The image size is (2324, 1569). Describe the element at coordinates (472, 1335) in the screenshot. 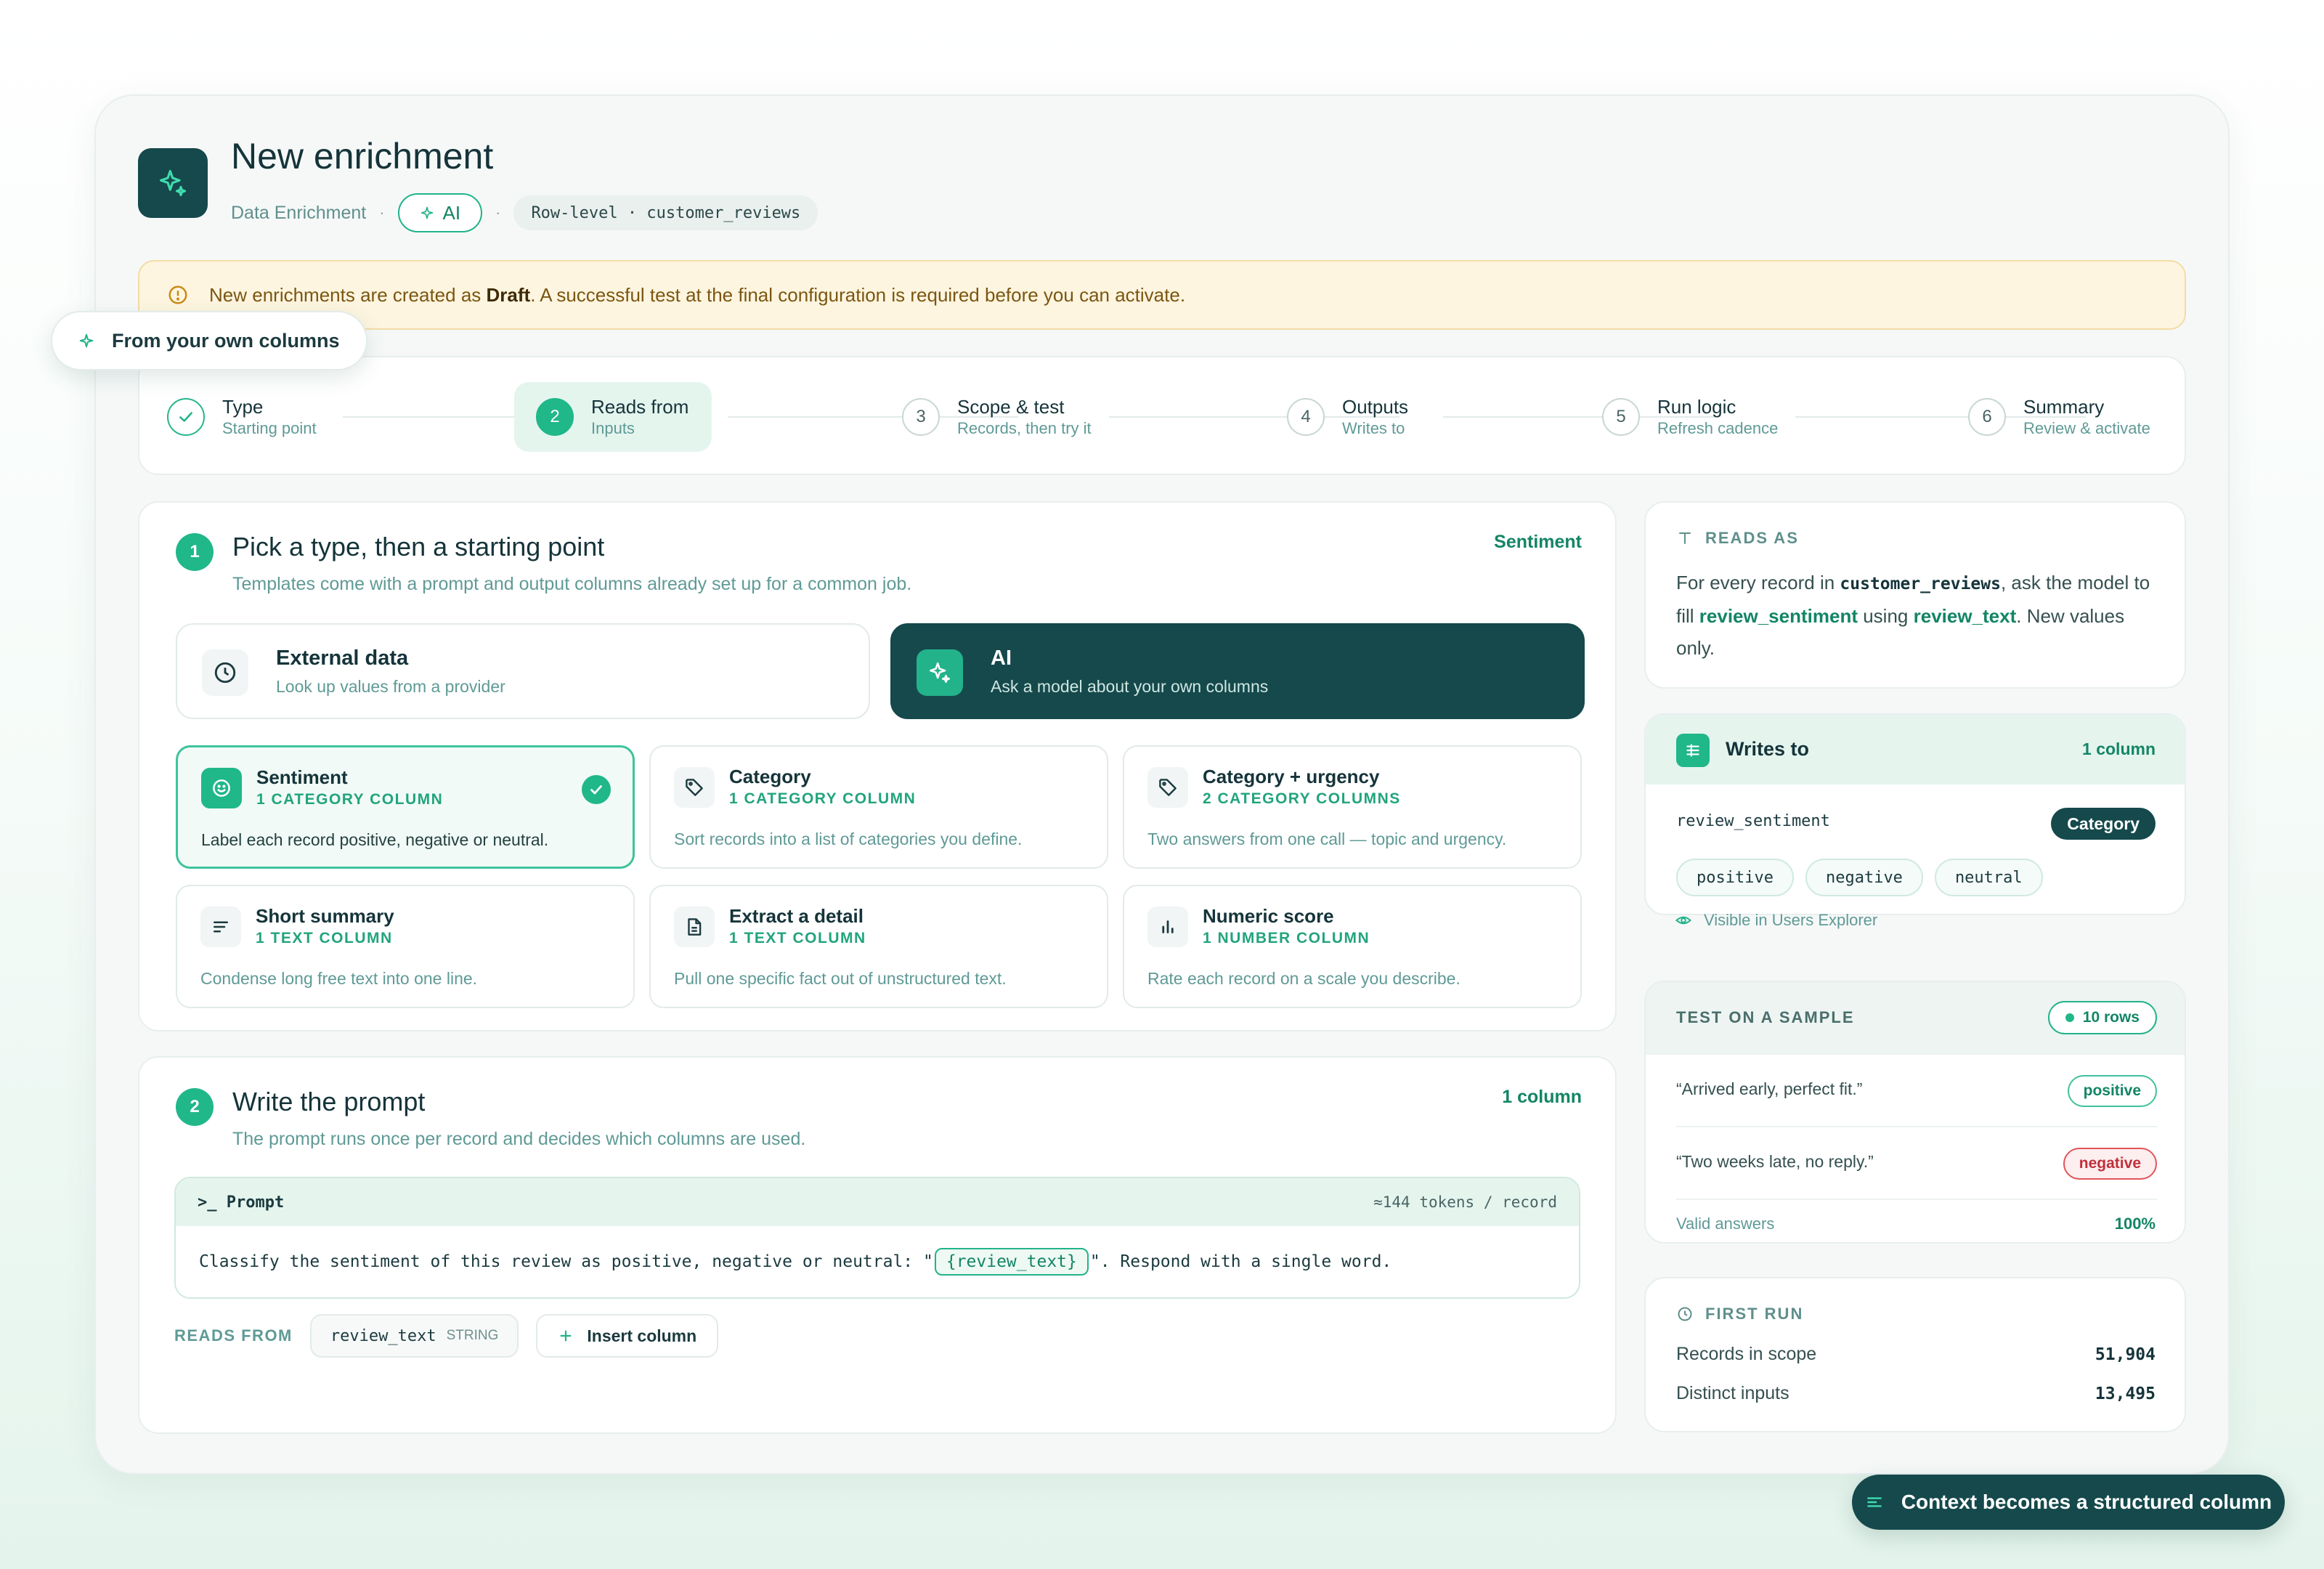

I see `input-column-type: STRING` at that location.